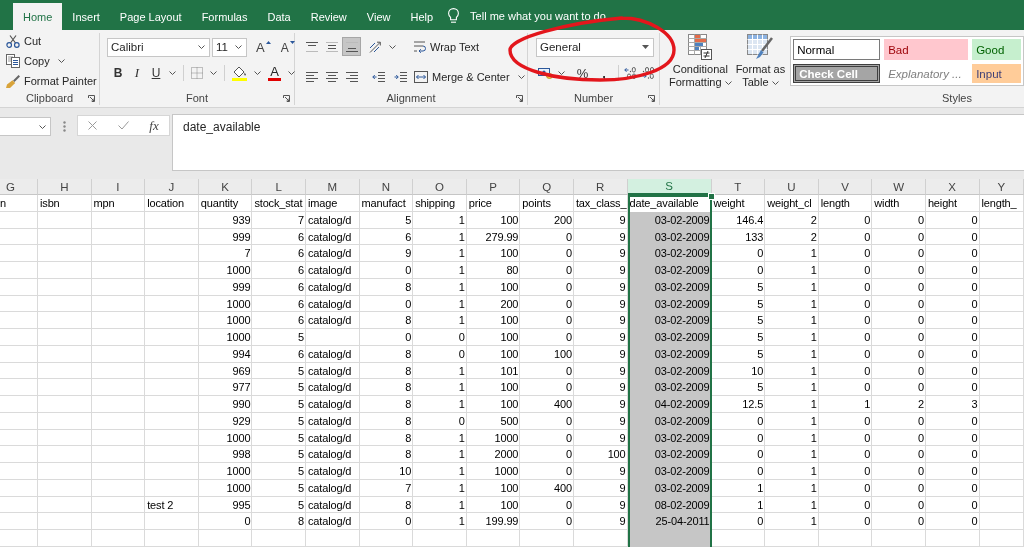  I want to click on ribbon-tab: Help, so click(422, 16).